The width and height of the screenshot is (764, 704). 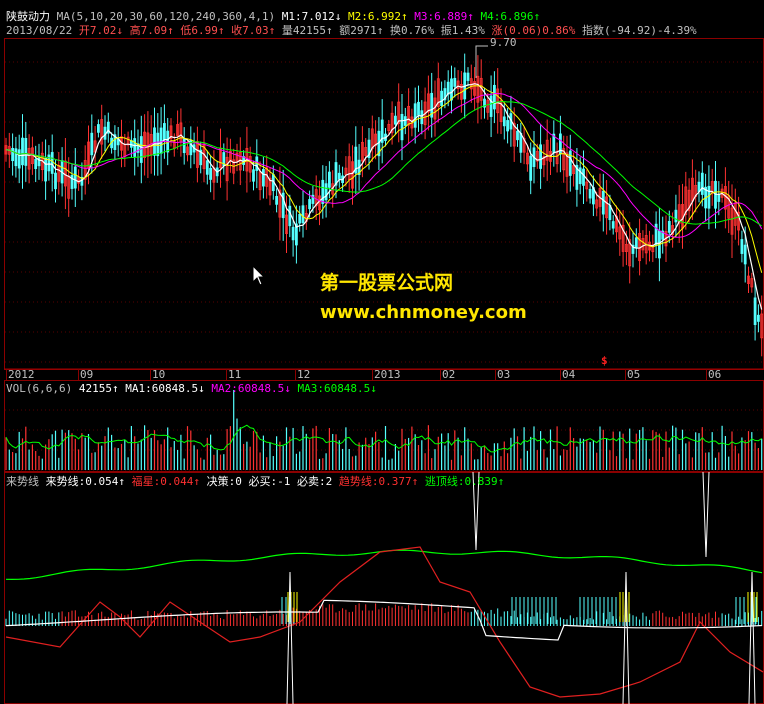 What do you see at coordinates (202, 30) in the screenshot?
I see `quote-low: 低6.99↑` at bounding box center [202, 30].